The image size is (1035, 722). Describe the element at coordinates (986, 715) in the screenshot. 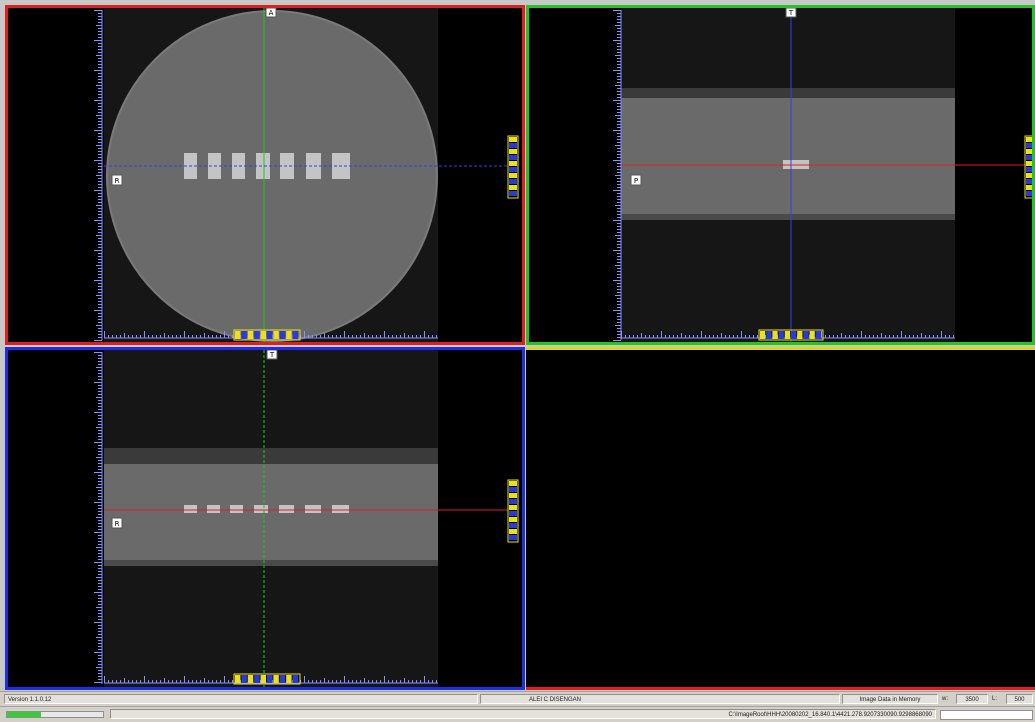

I see `path-scroll-field` at that location.